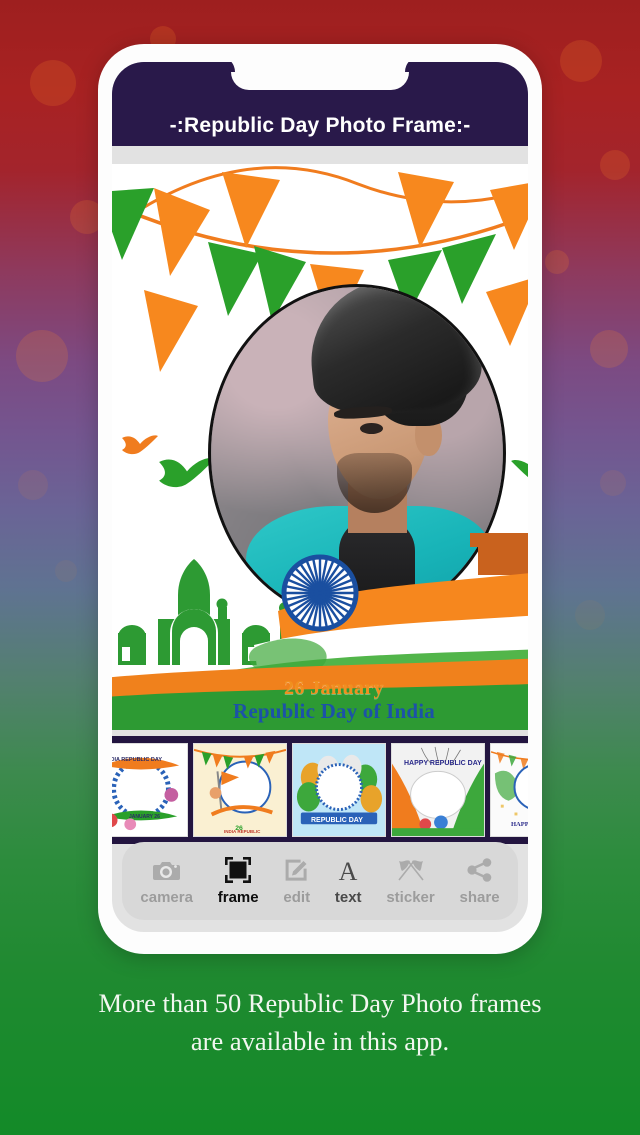  I want to click on promo-line-1: More than 50 Republic Day Photo frames, so click(320, 1003).